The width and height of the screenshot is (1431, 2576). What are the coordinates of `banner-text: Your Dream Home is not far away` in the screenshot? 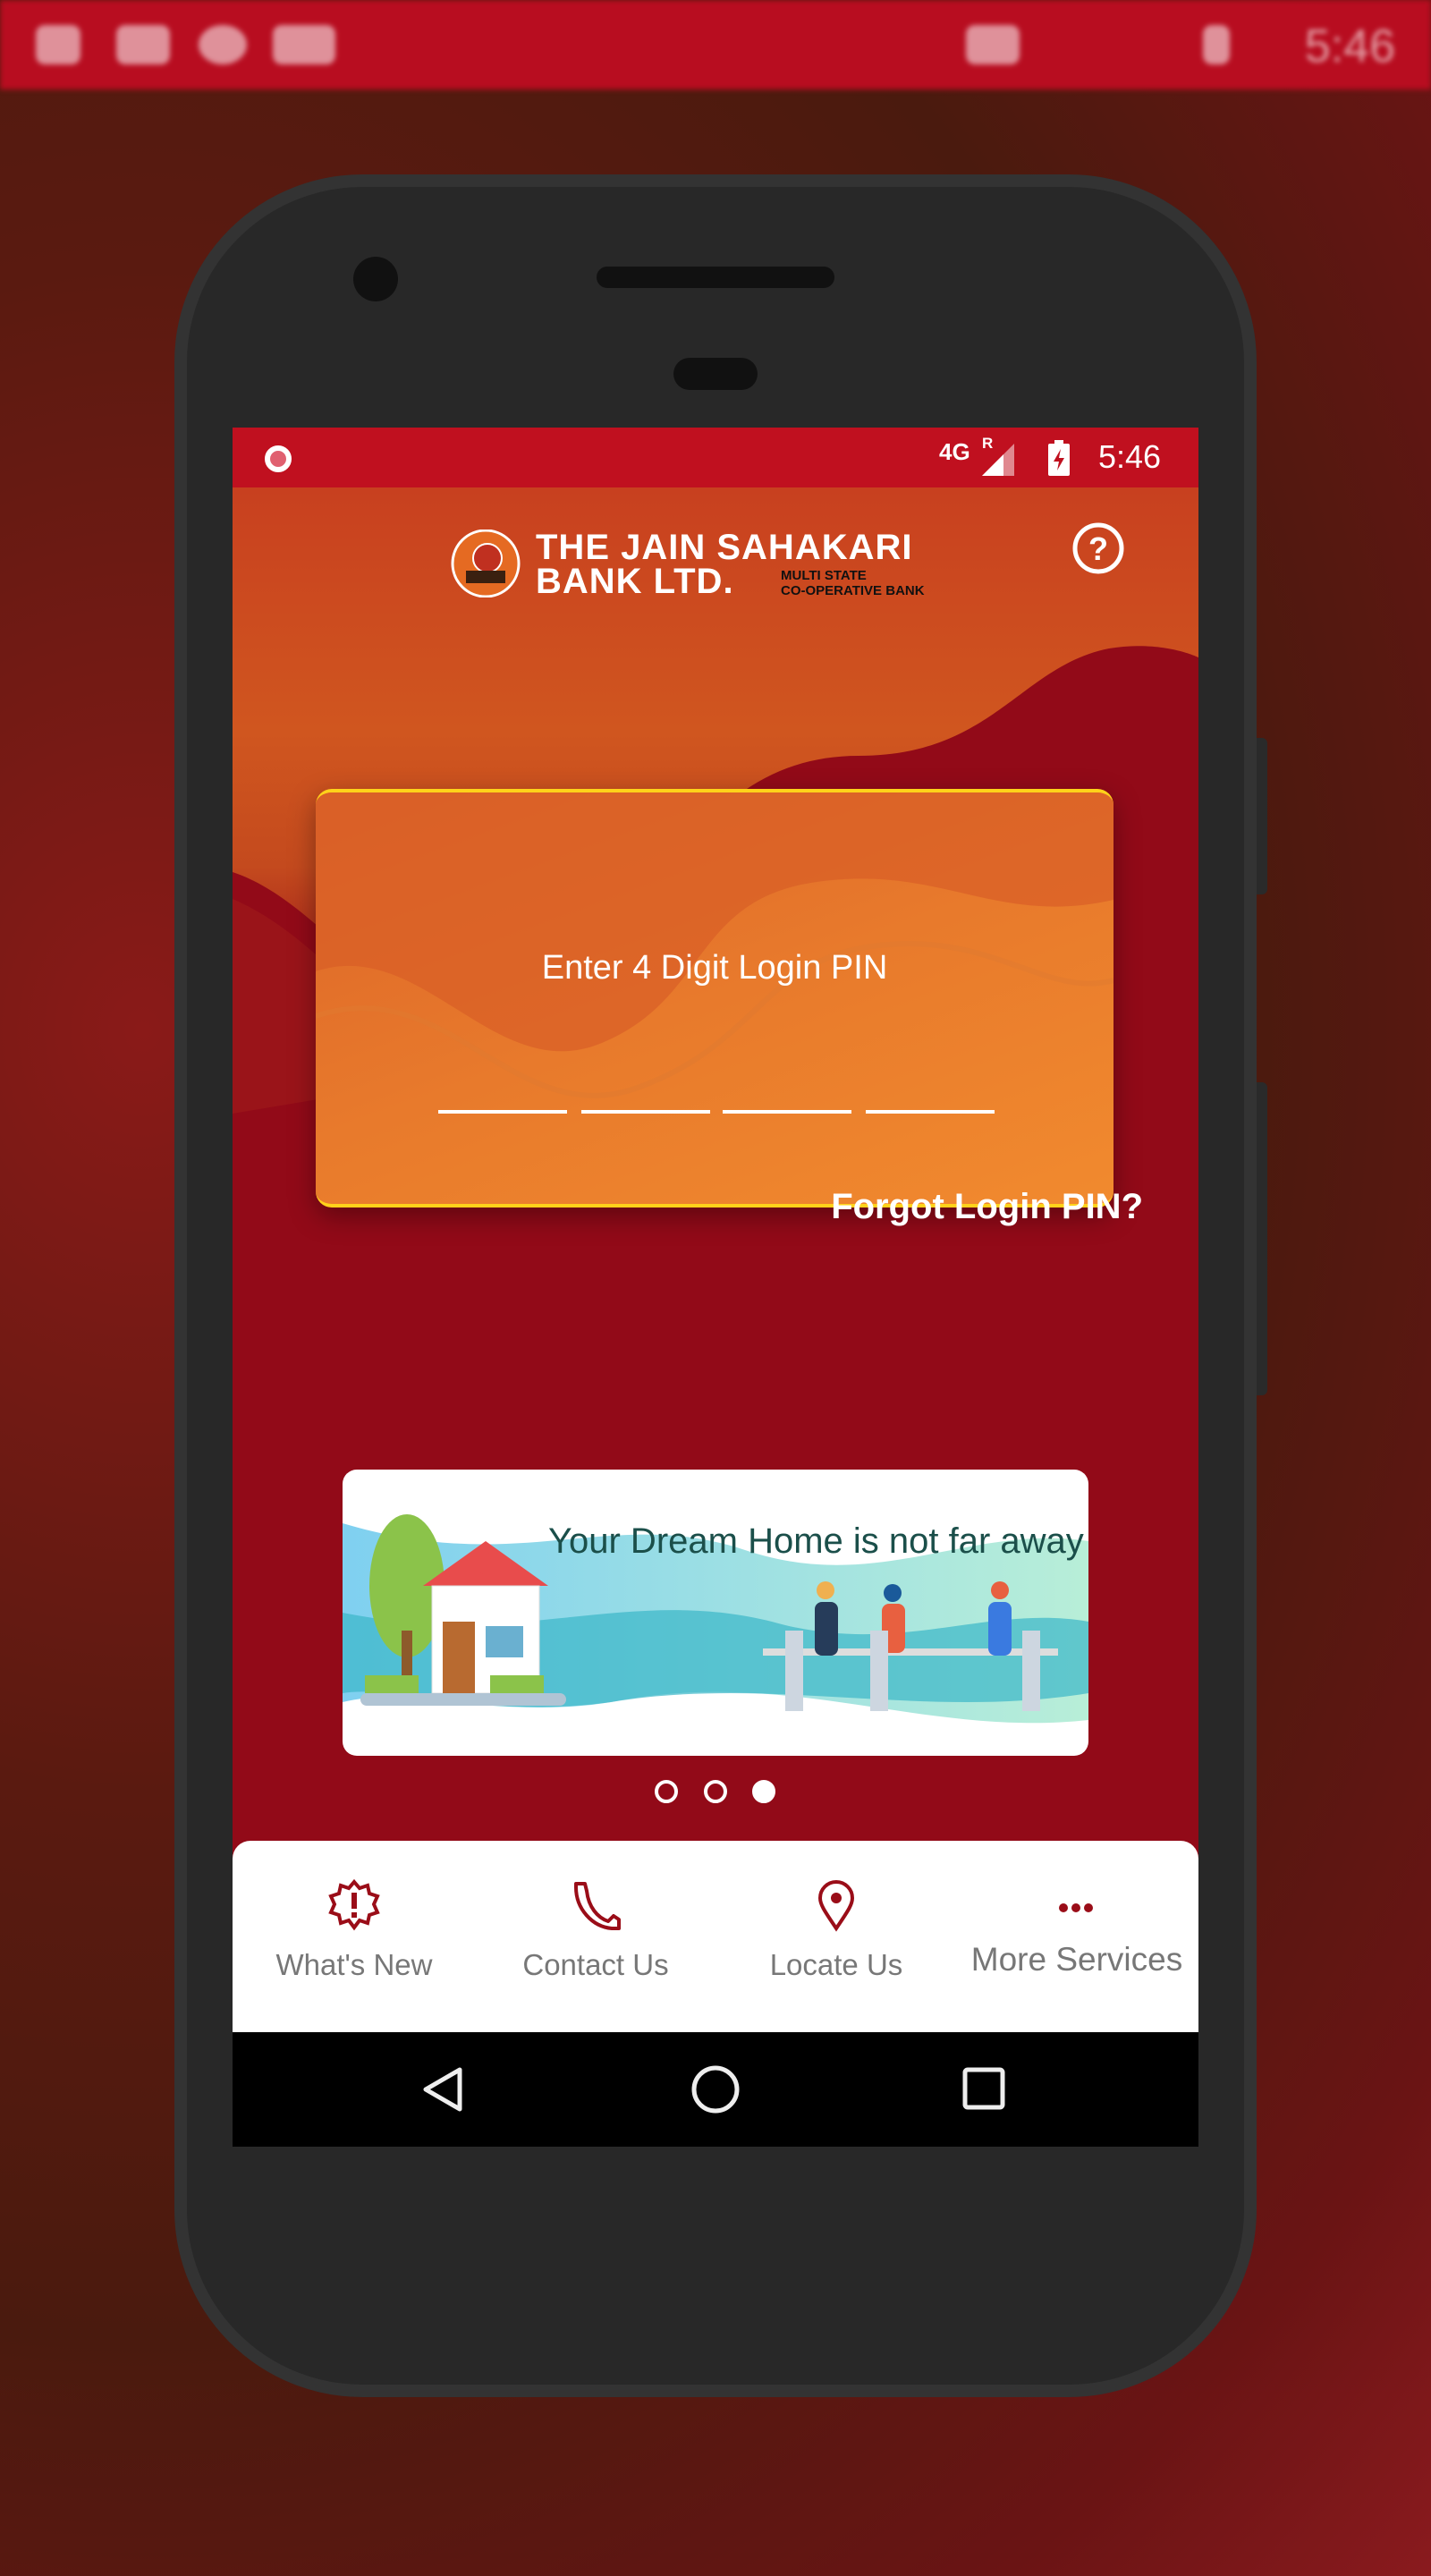 It's located at (816, 1541).